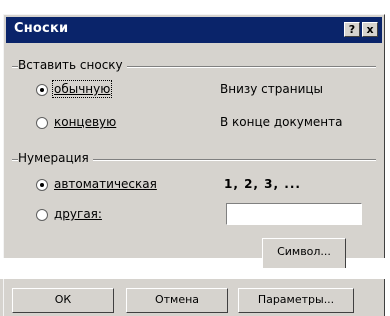 The height and width of the screenshot is (316, 390). I want to click on endnote-description: В конце документа, so click(281, 122).